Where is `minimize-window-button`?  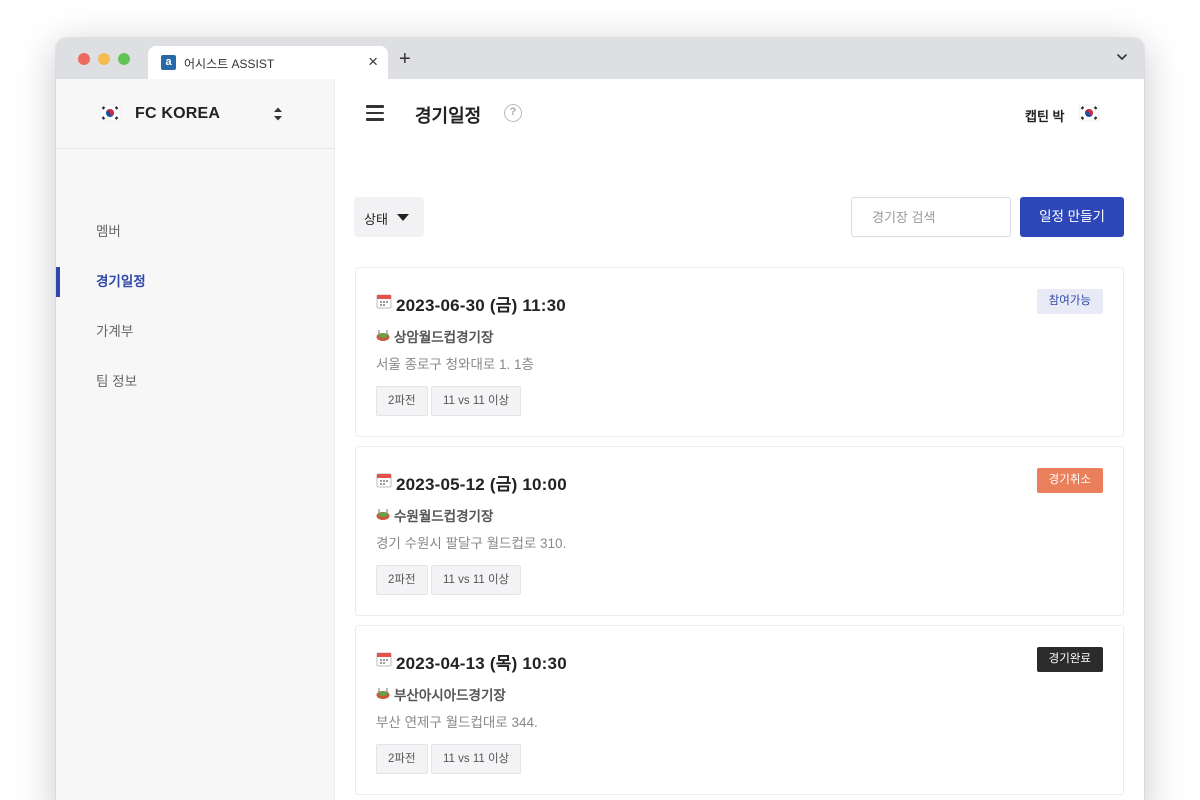
minimize-window-button is located at coordinates (104, 59).